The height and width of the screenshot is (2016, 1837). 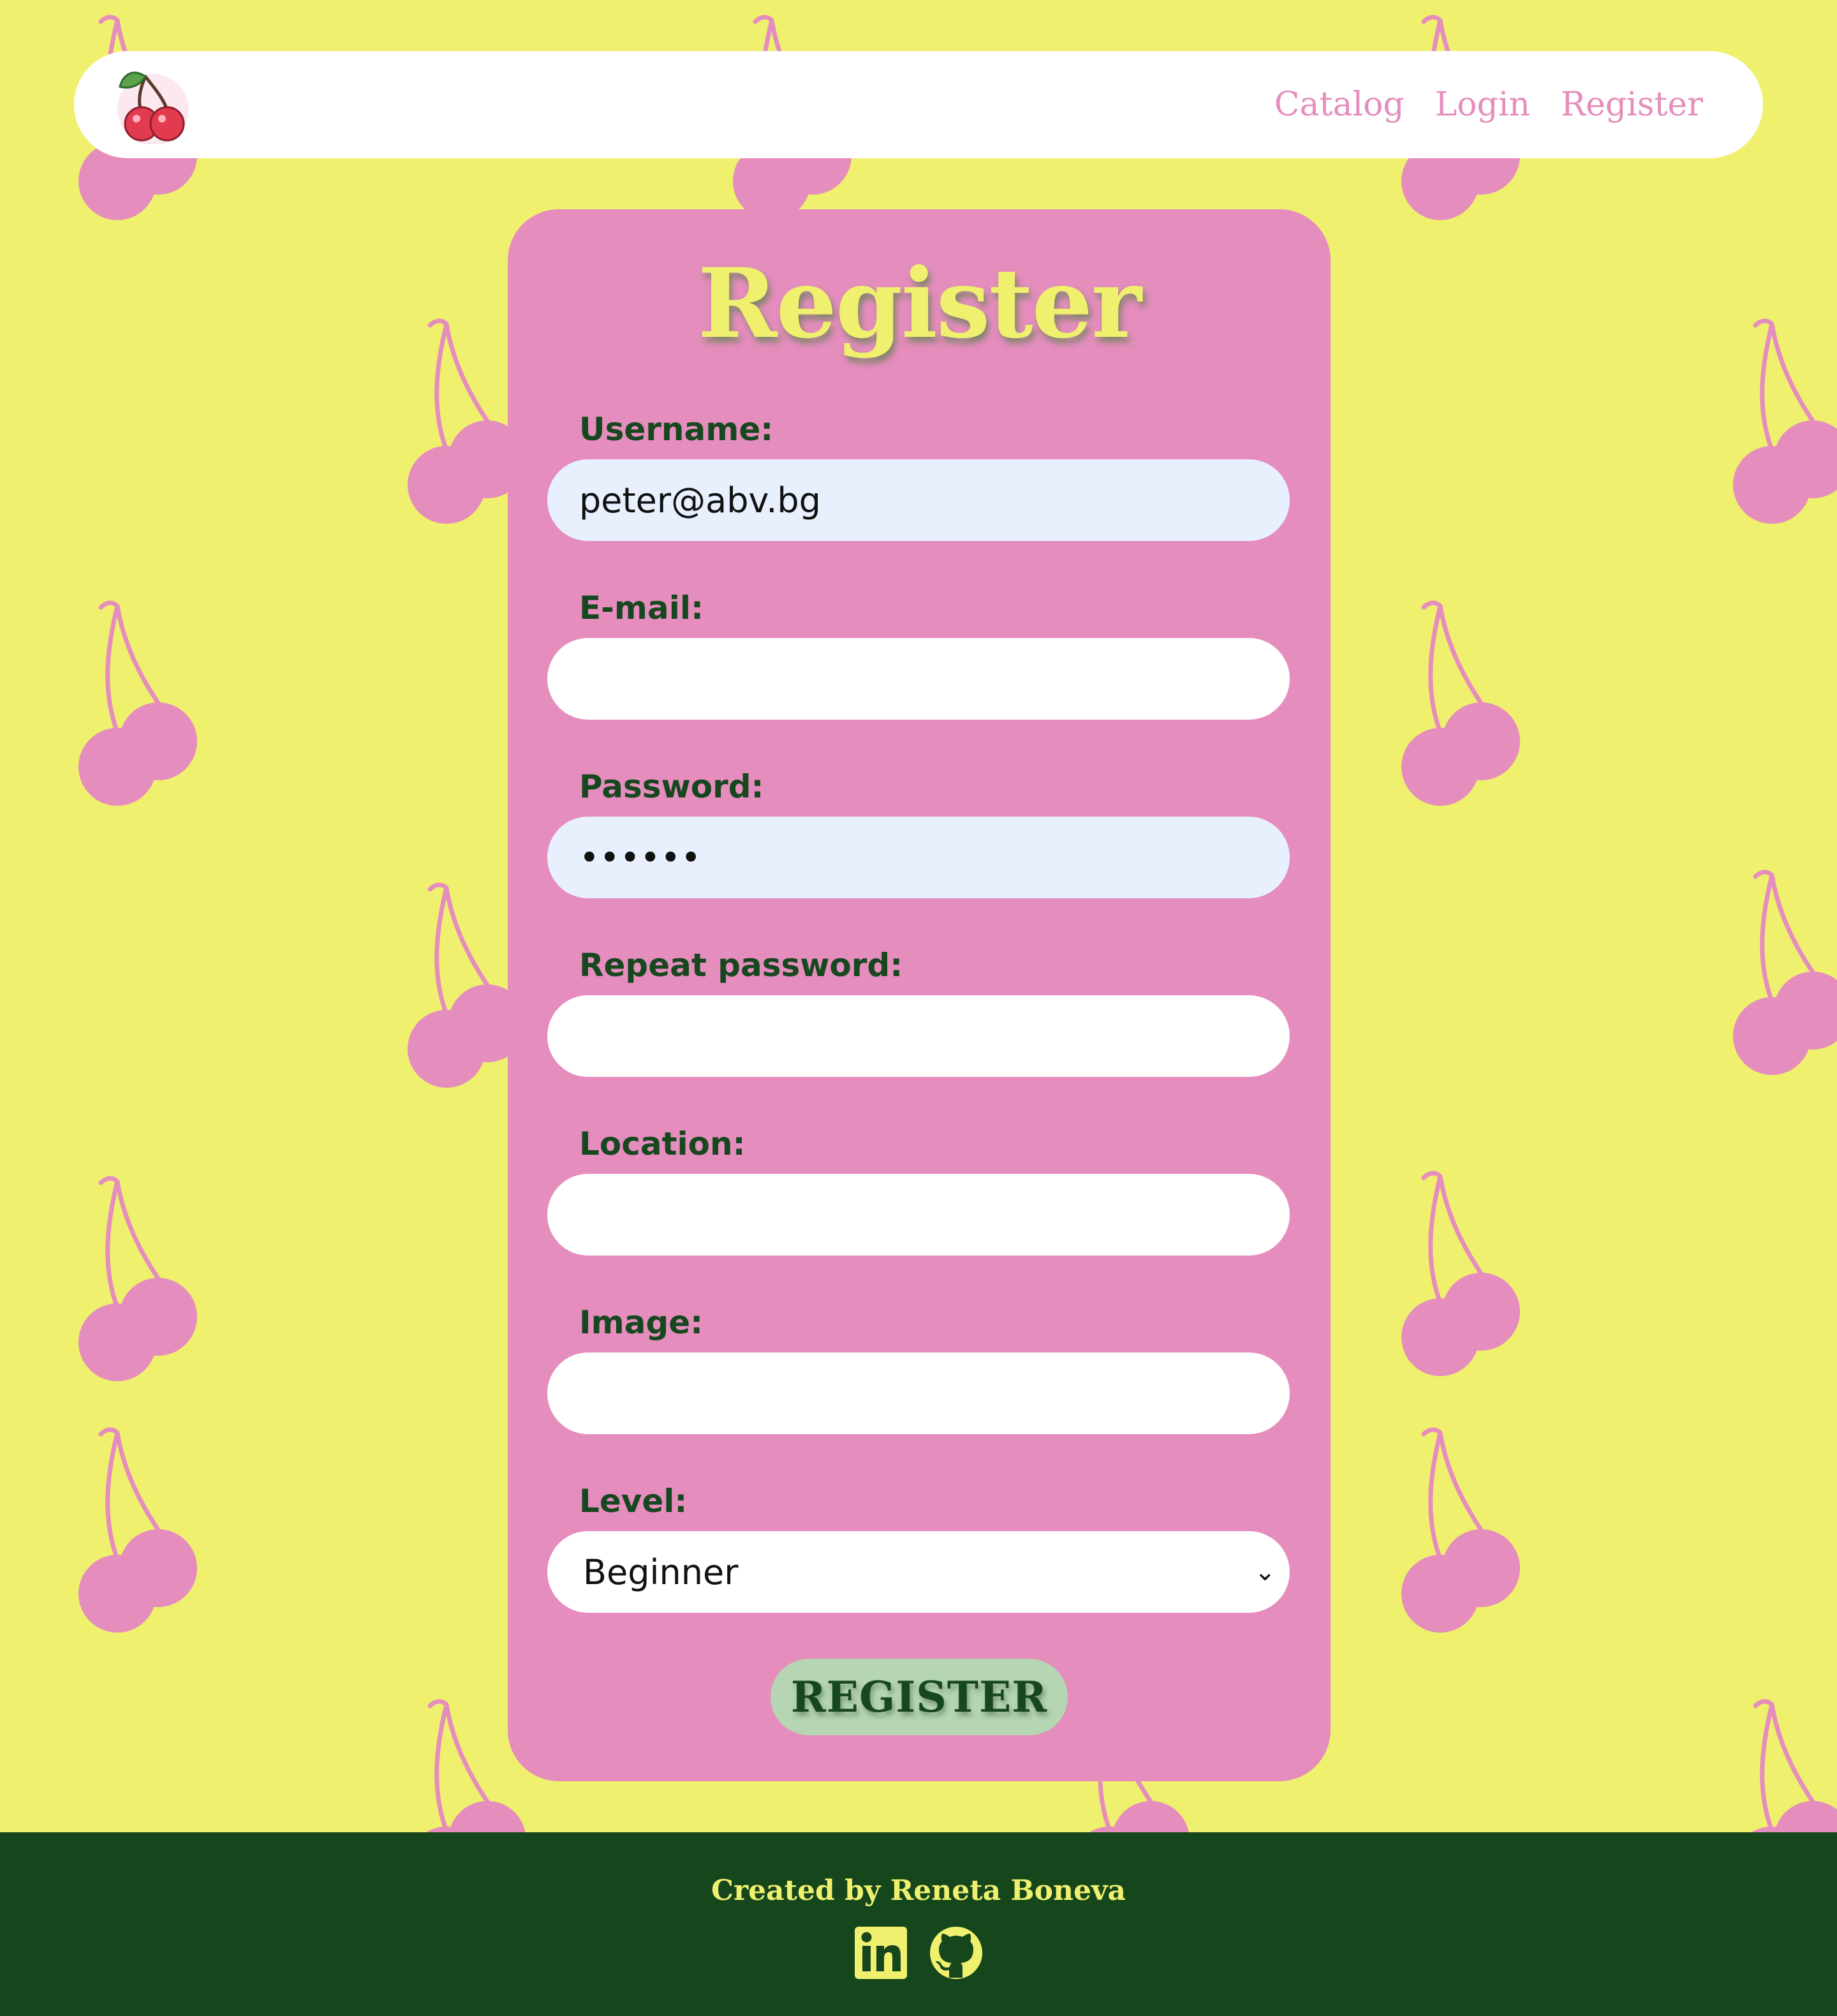 I want to click on username-input, so click(x=918, y=500).